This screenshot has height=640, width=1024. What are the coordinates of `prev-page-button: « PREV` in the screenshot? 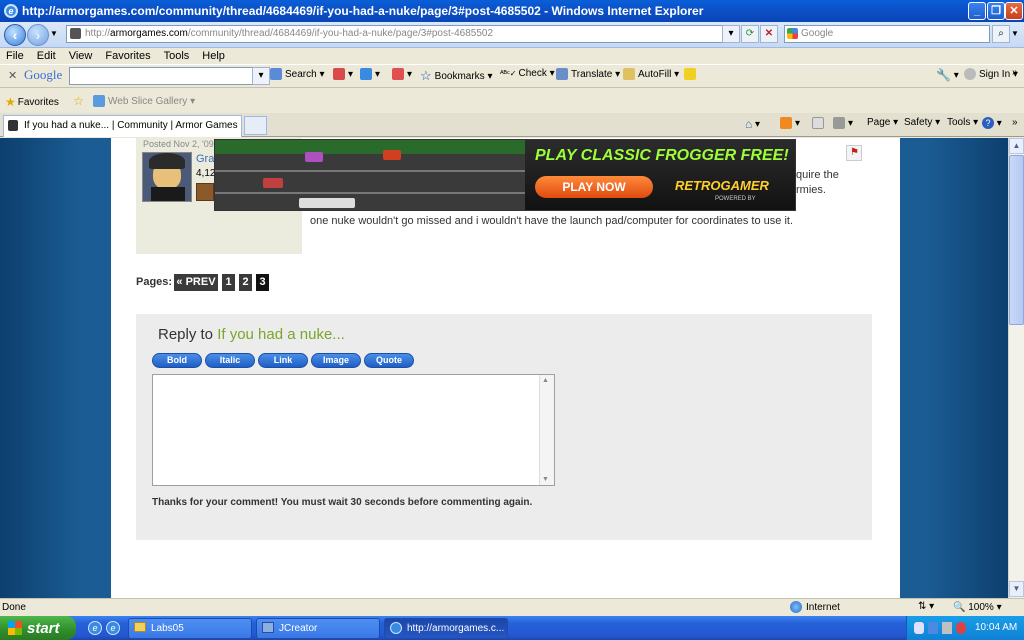 It's located at (196, 282).